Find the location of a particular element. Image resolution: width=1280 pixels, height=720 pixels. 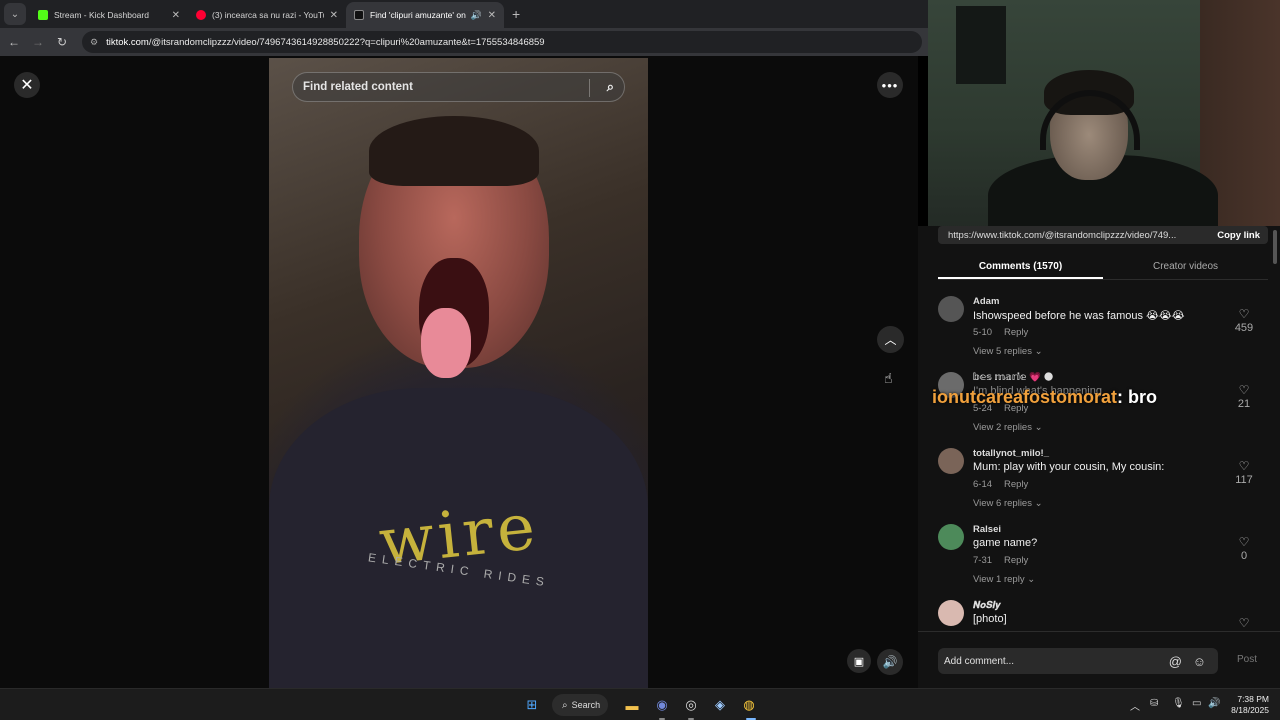

comment-meta: 5-10 Reply is located at coordinates (1000, 332).